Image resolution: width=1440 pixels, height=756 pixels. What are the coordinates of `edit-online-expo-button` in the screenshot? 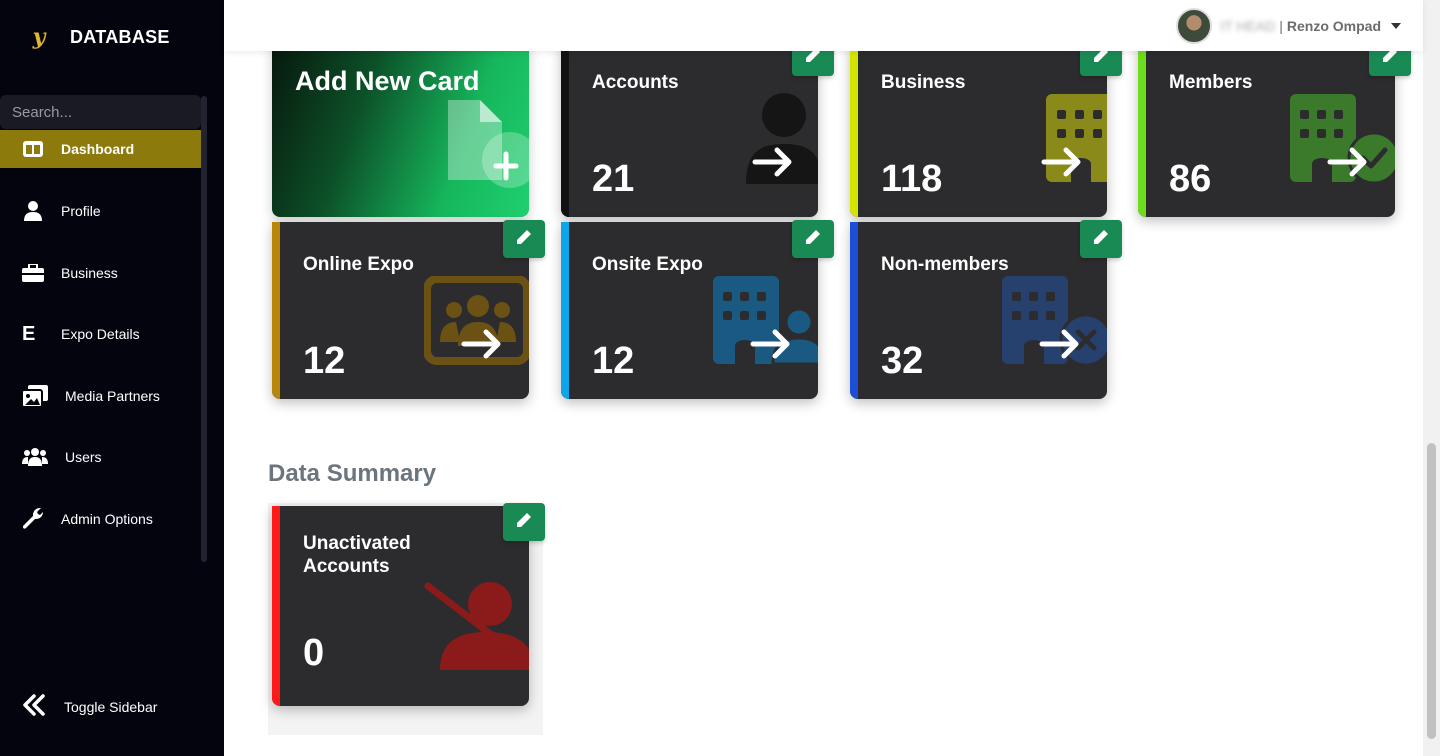 It's located at (524, 239).